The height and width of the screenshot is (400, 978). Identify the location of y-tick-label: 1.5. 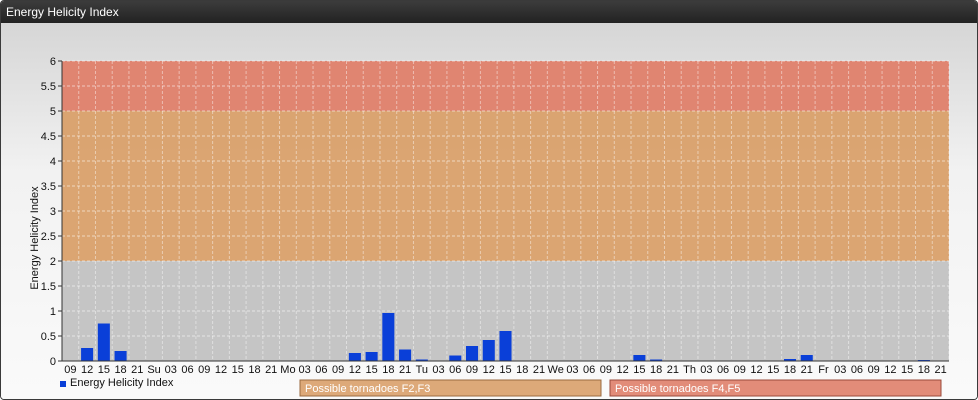
(48, 287).